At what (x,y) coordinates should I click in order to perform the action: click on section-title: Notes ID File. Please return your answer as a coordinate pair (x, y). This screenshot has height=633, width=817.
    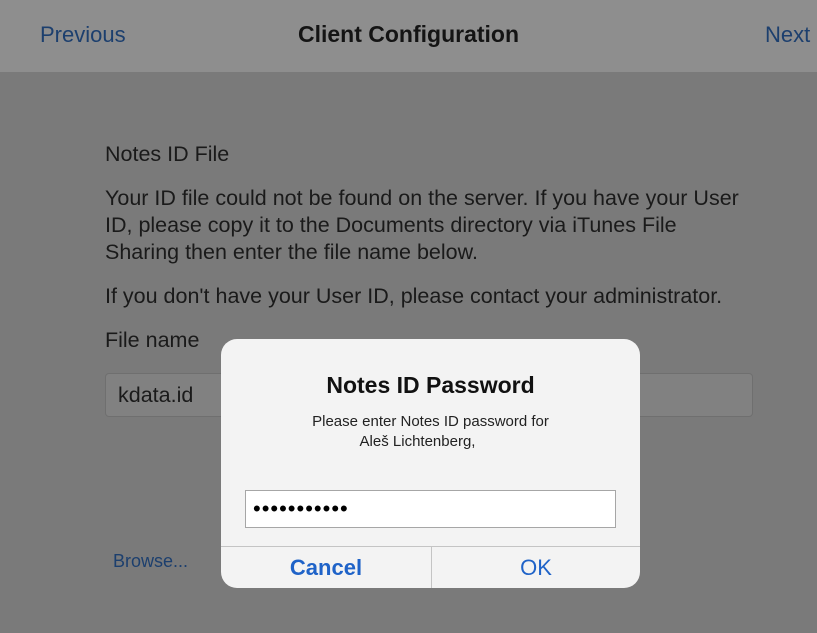
    Looking at the image, I should click on (167, 154).